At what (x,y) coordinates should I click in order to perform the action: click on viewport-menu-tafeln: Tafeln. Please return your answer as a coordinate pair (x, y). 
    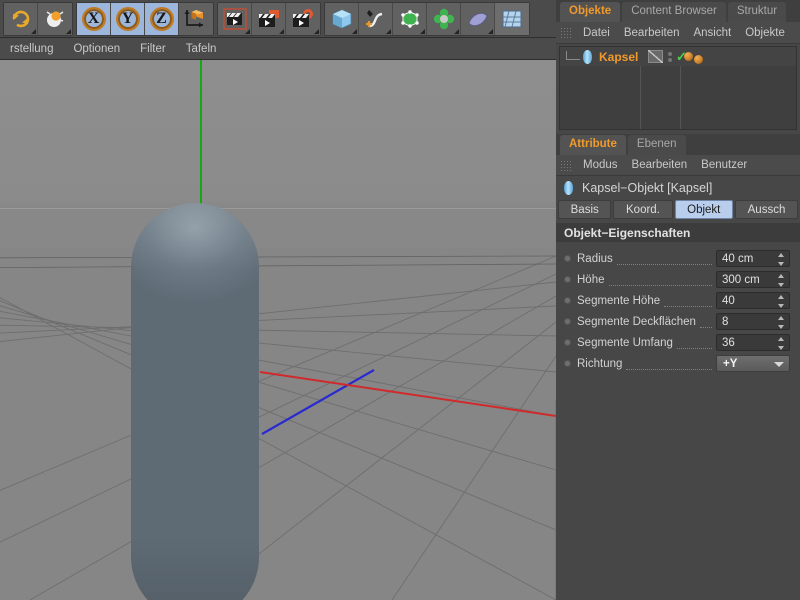
    Looking at the image, I should click on (201, 49).